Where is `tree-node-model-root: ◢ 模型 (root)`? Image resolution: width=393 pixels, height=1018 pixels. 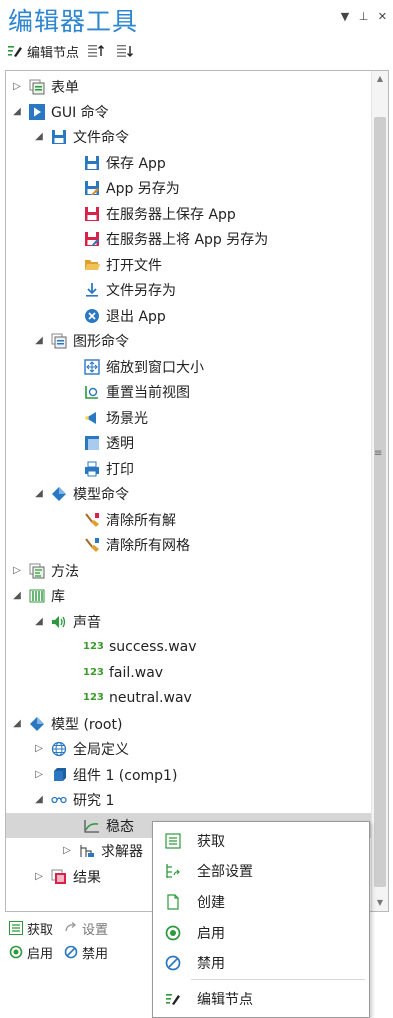 tree-node-model-root: ◢ 模型 (root) is located at coordinates (189, 723).